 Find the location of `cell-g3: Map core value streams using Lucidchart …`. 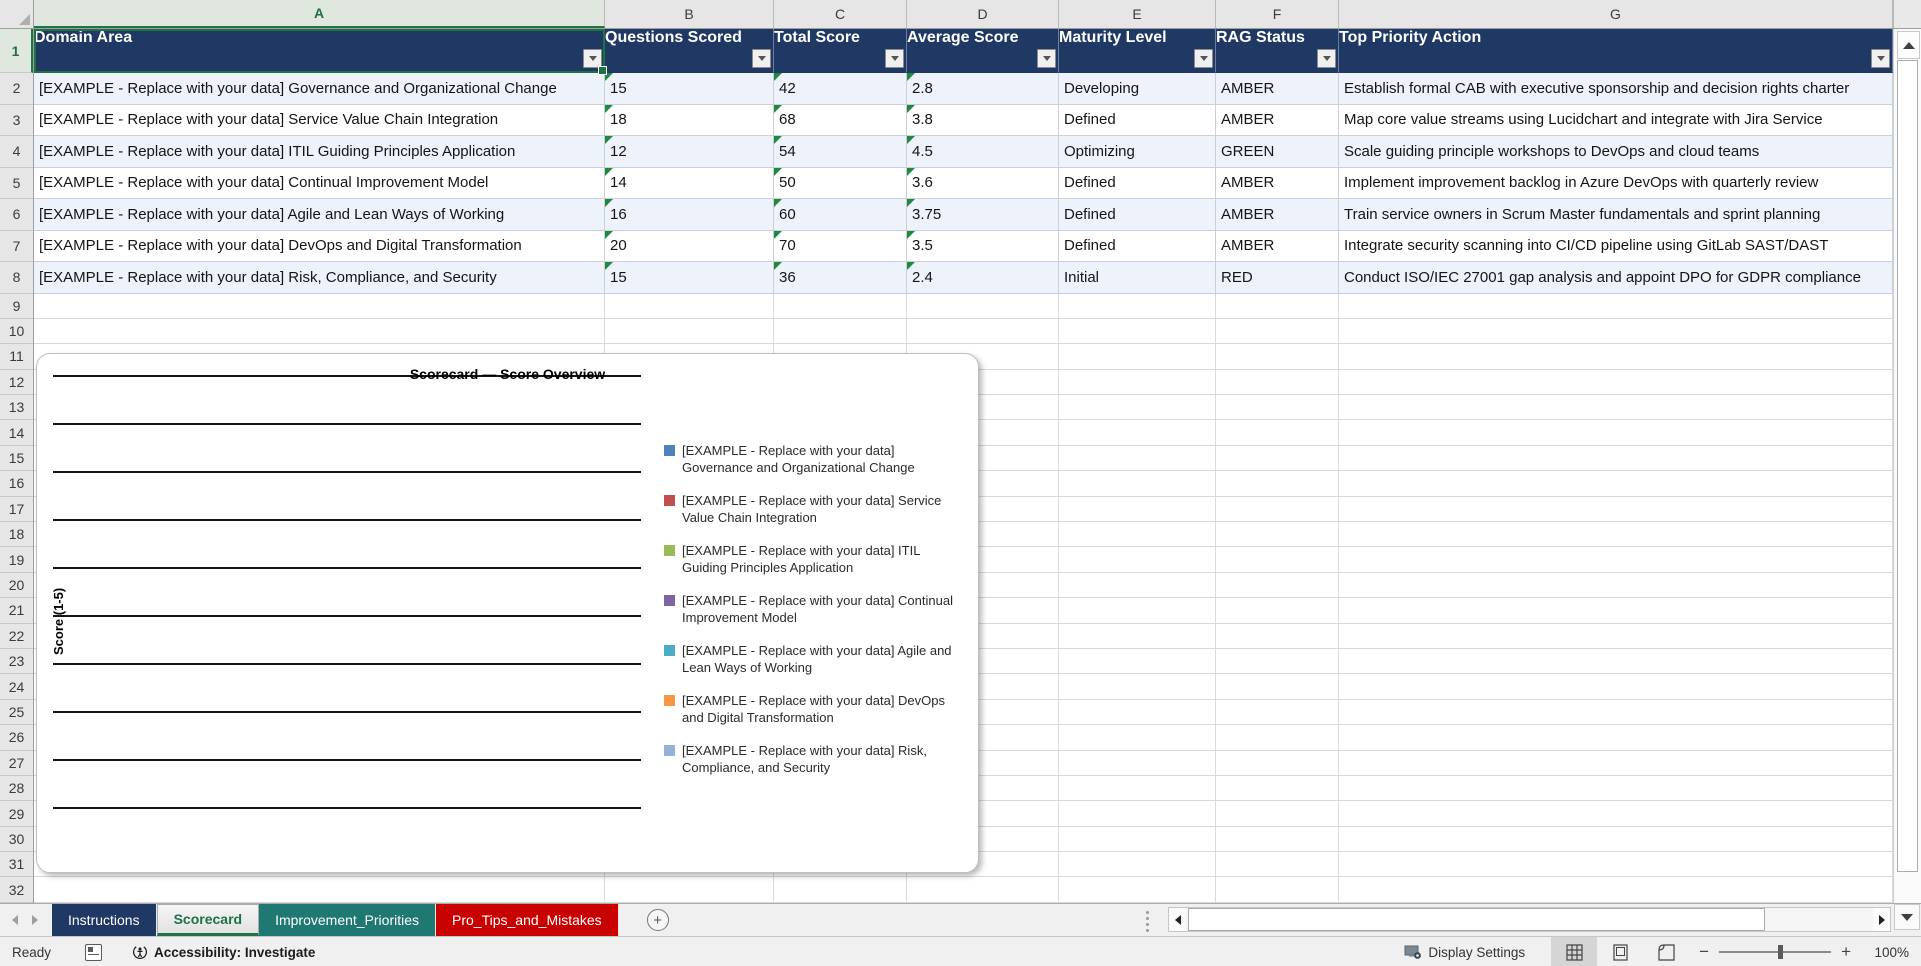

cell-g3: Map core value streams using Lucidchart … is located at coordinates (1616, 120).